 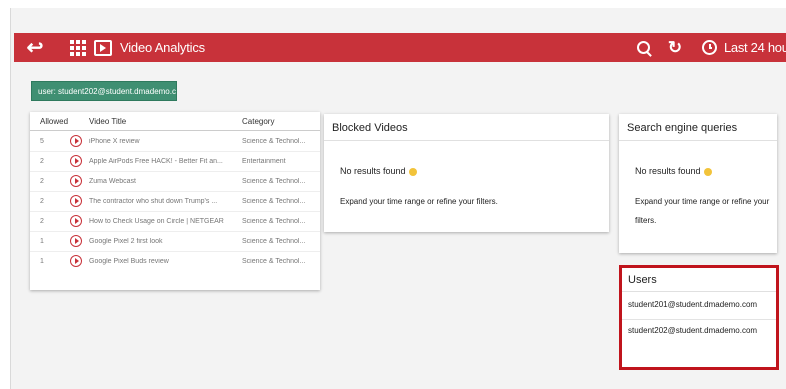 What do you see at coordinates (156, 221) in the screenshot?
I see `cell-video-title: How to Check Usage on Circle | NETGEAR` at bounding box center [156, 221].